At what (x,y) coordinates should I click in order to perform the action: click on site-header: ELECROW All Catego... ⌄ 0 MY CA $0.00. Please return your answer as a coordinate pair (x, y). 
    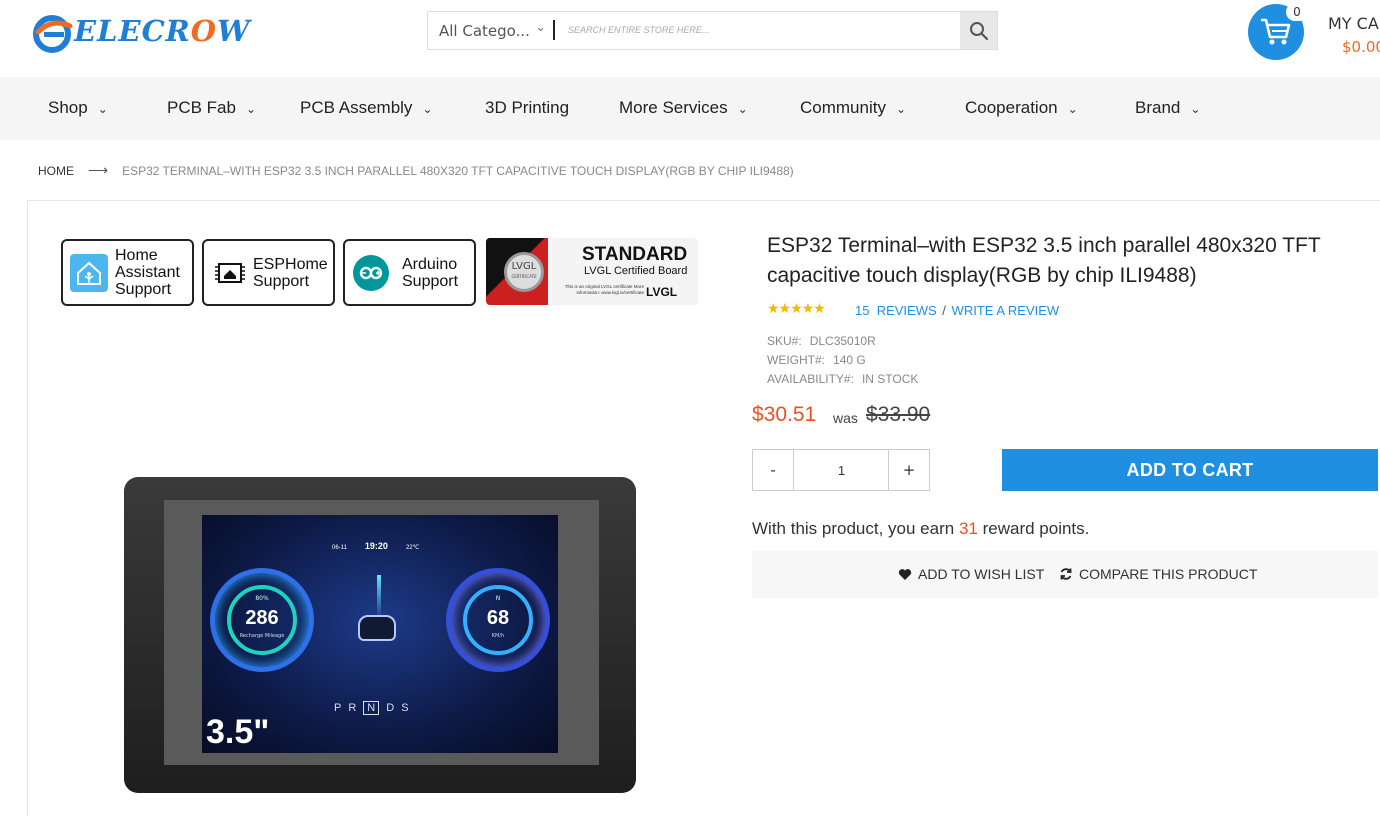
    Looking at the image, I should click on (690, 38).